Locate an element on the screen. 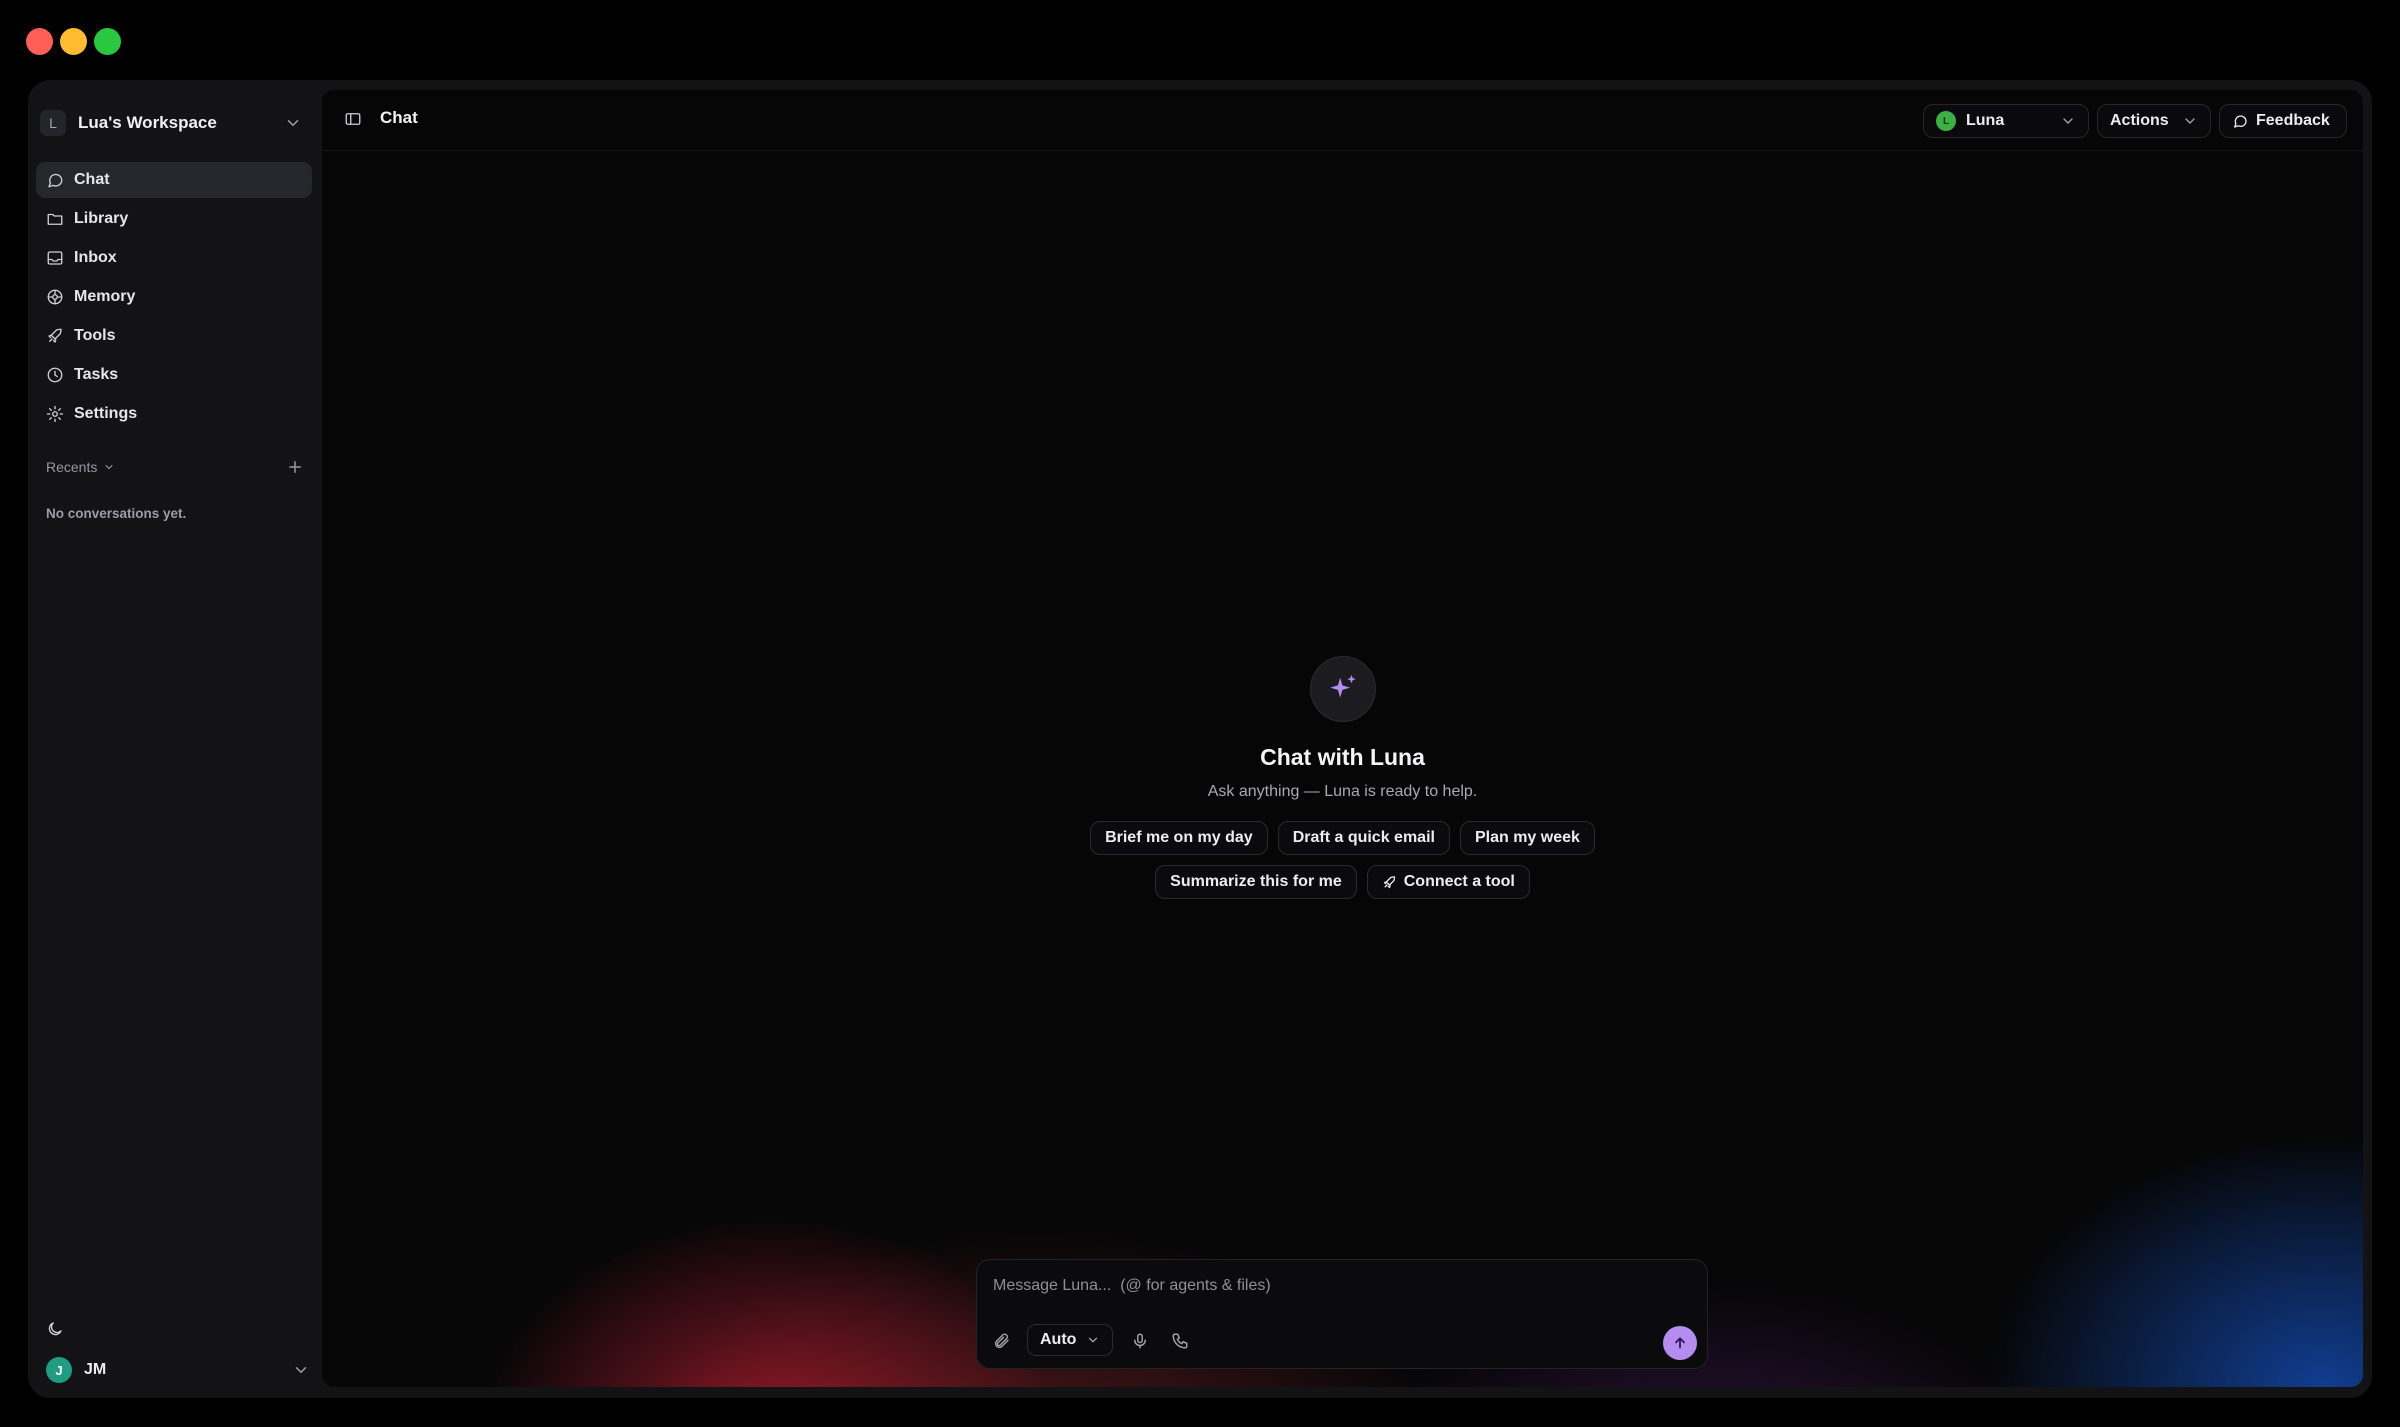 The height and width of the screenshot is (1427, 2400). top-bar: Chat L Luna Actions Feedback is located at coordinates (1342, 120).